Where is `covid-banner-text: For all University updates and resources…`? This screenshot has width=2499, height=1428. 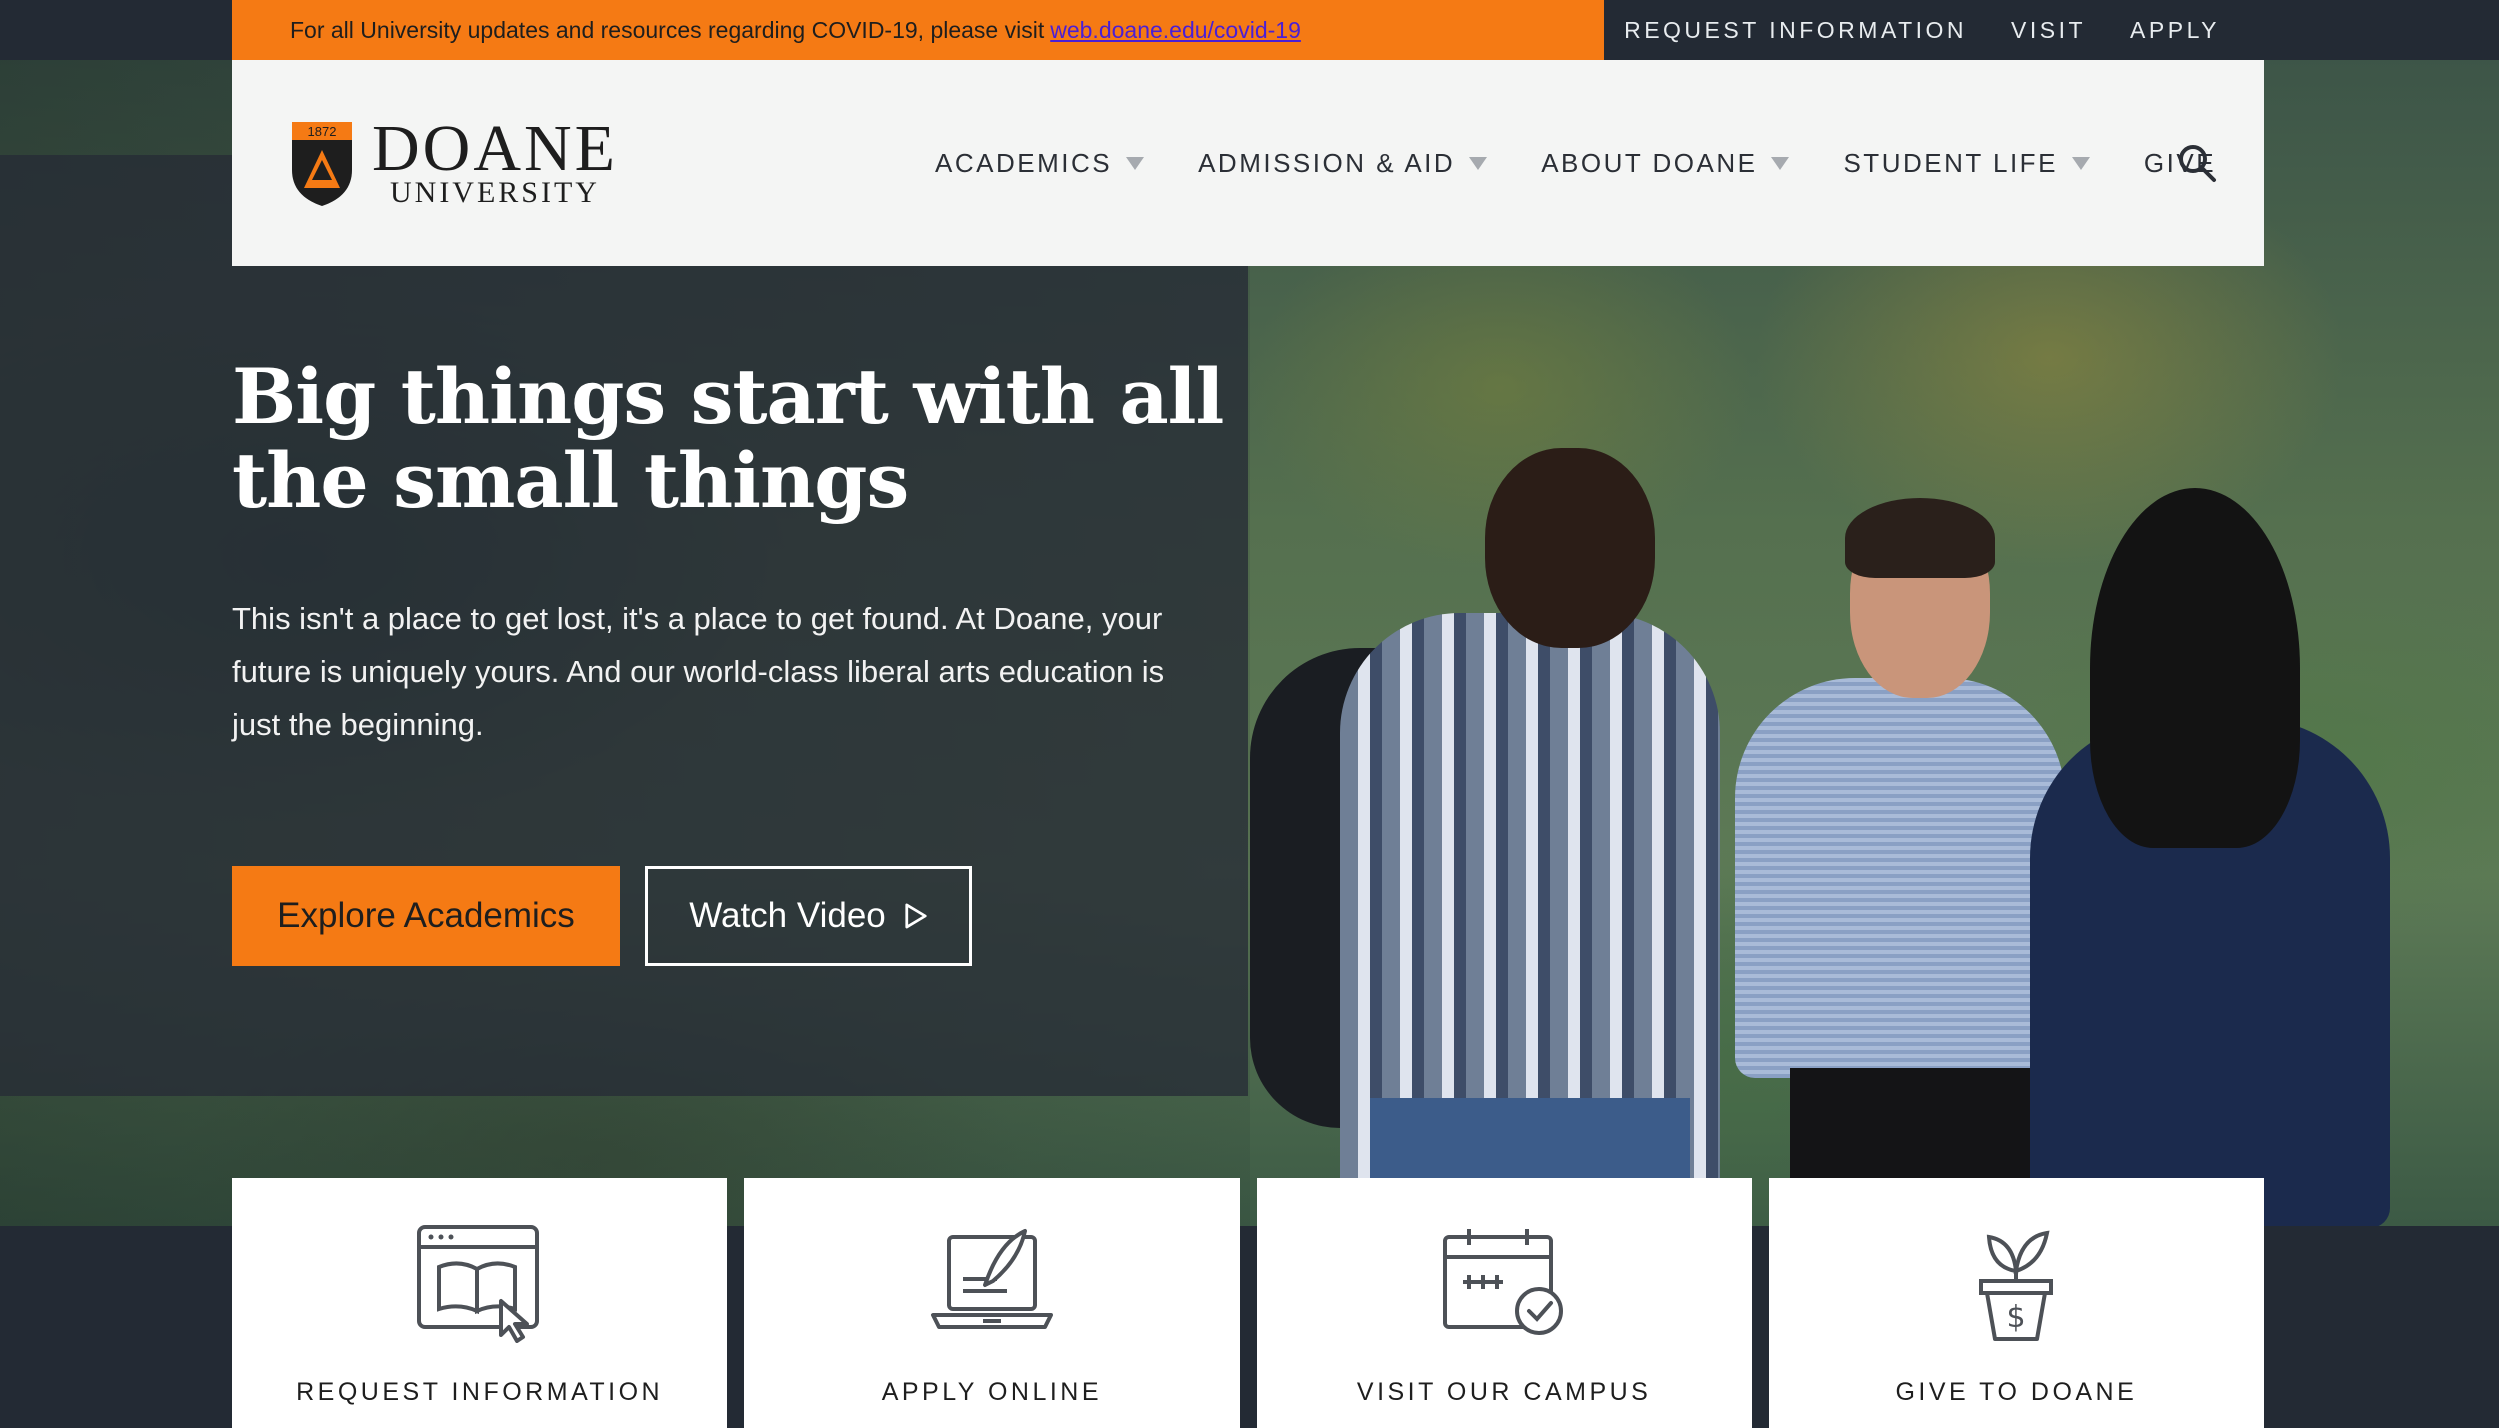
covid-banner-text: For all University updates and resources… is located at coordinates (667, 29).